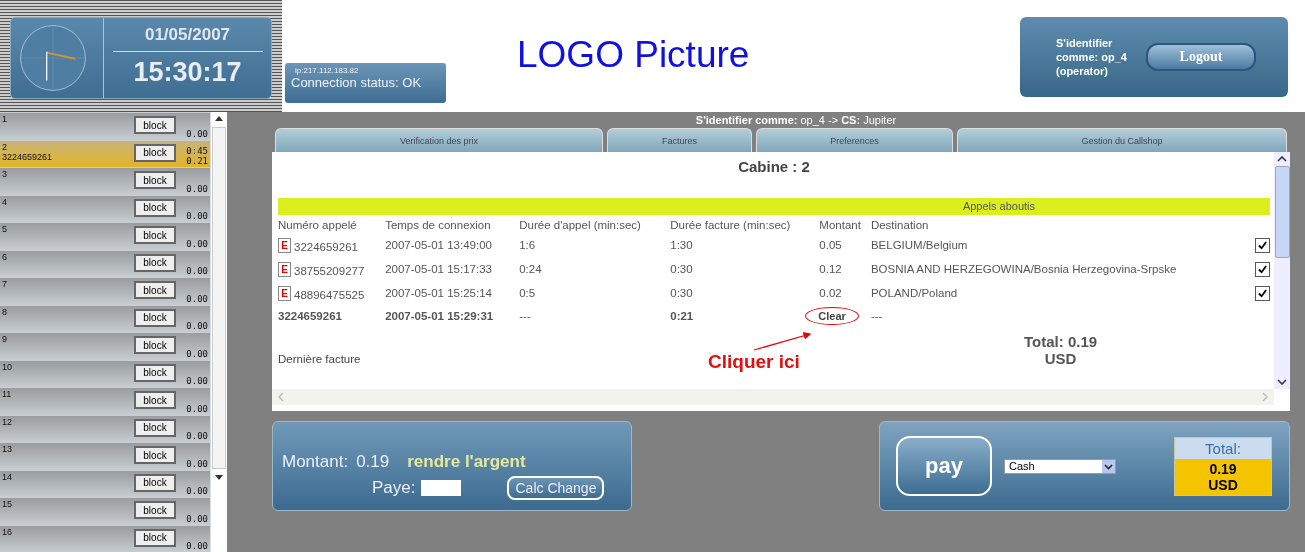 The width and height of the screenshot is (1305, 552). What do you see at coordinates (1060, 466) in the screenshot?
I see `payment-method-dropdown: Cash` at bounding box center [1060, 466].